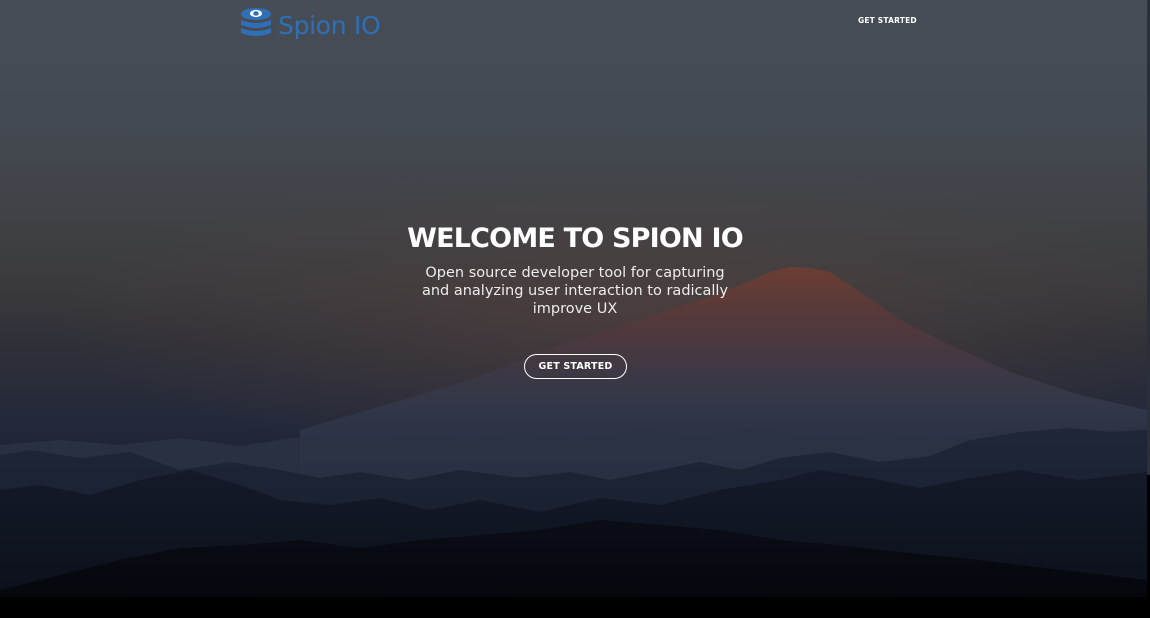 This screenshot has width=1150, height=618. I want to click on database-eye-icon, so click(257, 25).